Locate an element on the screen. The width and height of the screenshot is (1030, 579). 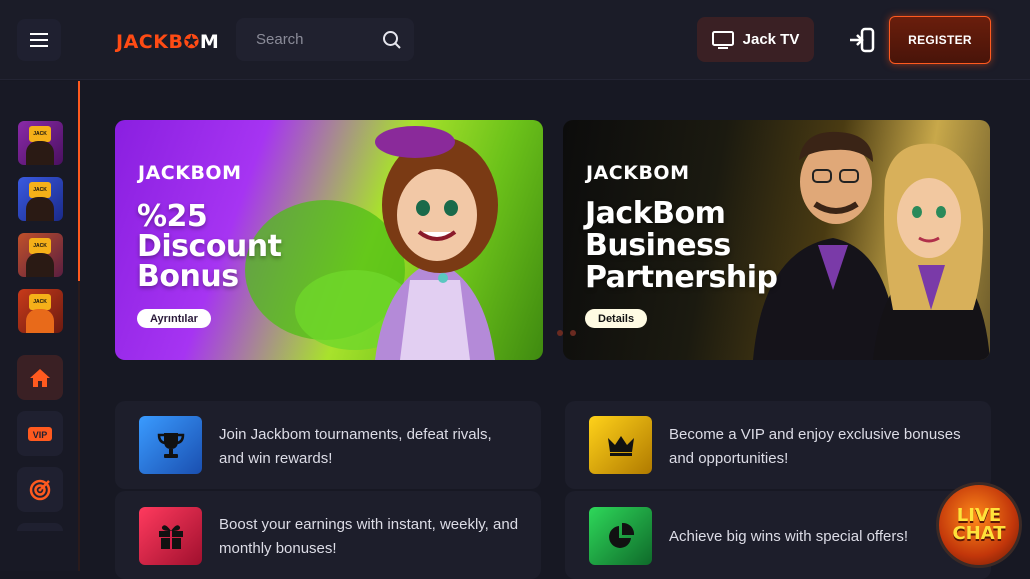
banner-details-button: Details is located at coordinates (616, 318).